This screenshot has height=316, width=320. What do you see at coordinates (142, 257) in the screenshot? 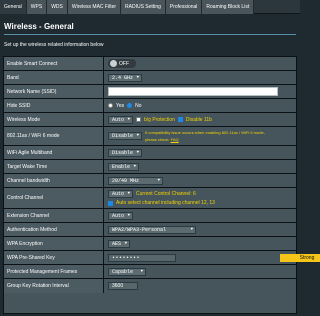
I see `psk-input: ••••••••` at bounding box center [142, 257].